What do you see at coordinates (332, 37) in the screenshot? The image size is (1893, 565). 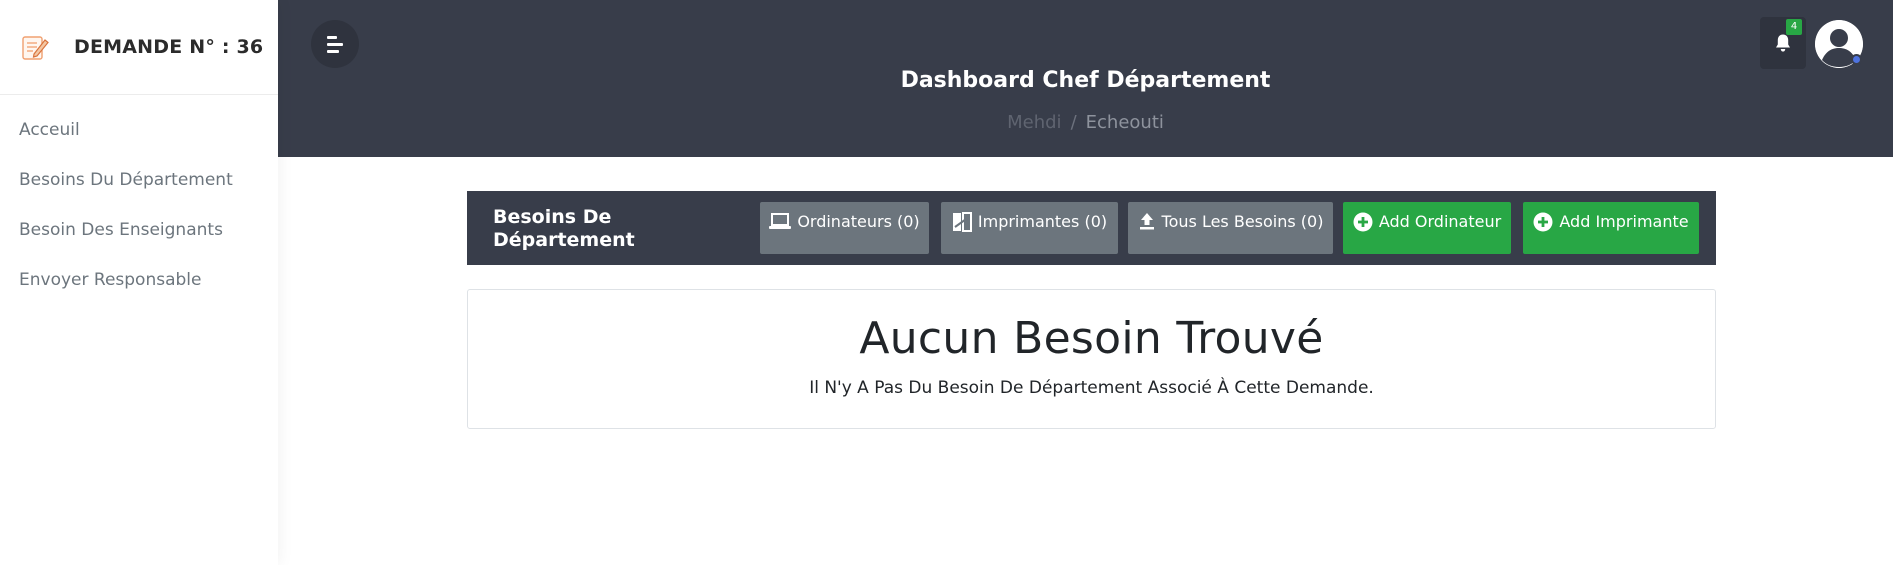 I see `menu-toggle-icon` at bounding box center [332, 37].